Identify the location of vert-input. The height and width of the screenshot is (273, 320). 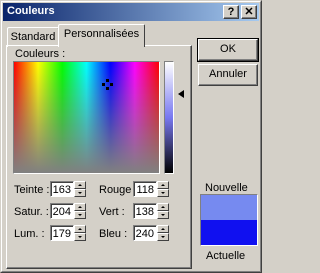
(145, 211).